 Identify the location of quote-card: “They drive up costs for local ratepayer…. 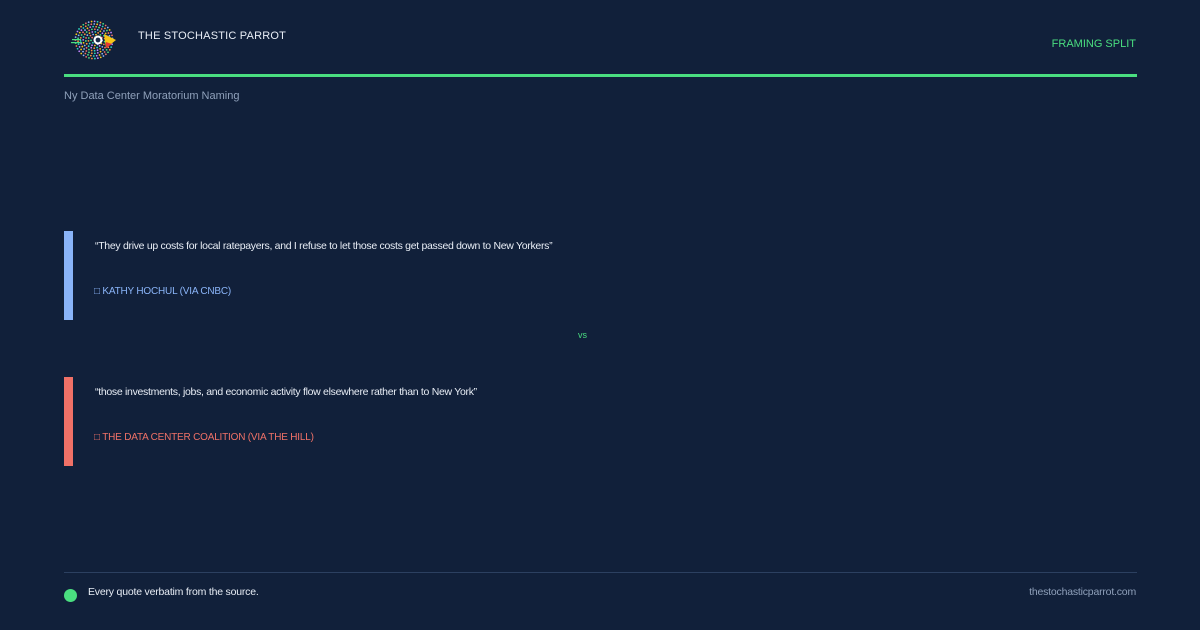
(514, 275).